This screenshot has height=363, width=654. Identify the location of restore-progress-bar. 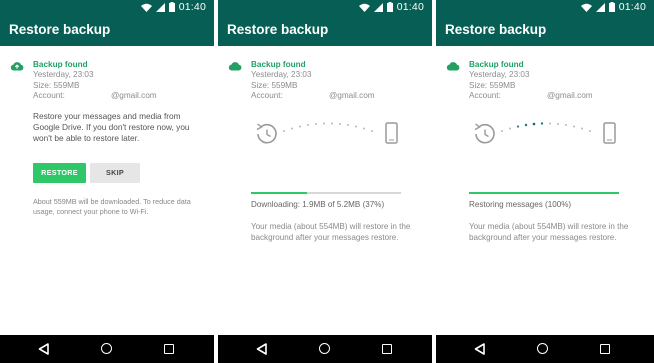
(544, 193).